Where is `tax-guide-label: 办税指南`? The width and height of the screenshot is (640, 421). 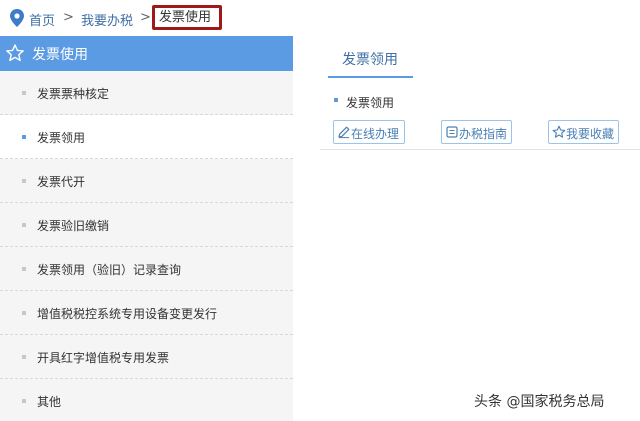
tax-guide-label: 办税指南 is located at coordinates (483, 134).